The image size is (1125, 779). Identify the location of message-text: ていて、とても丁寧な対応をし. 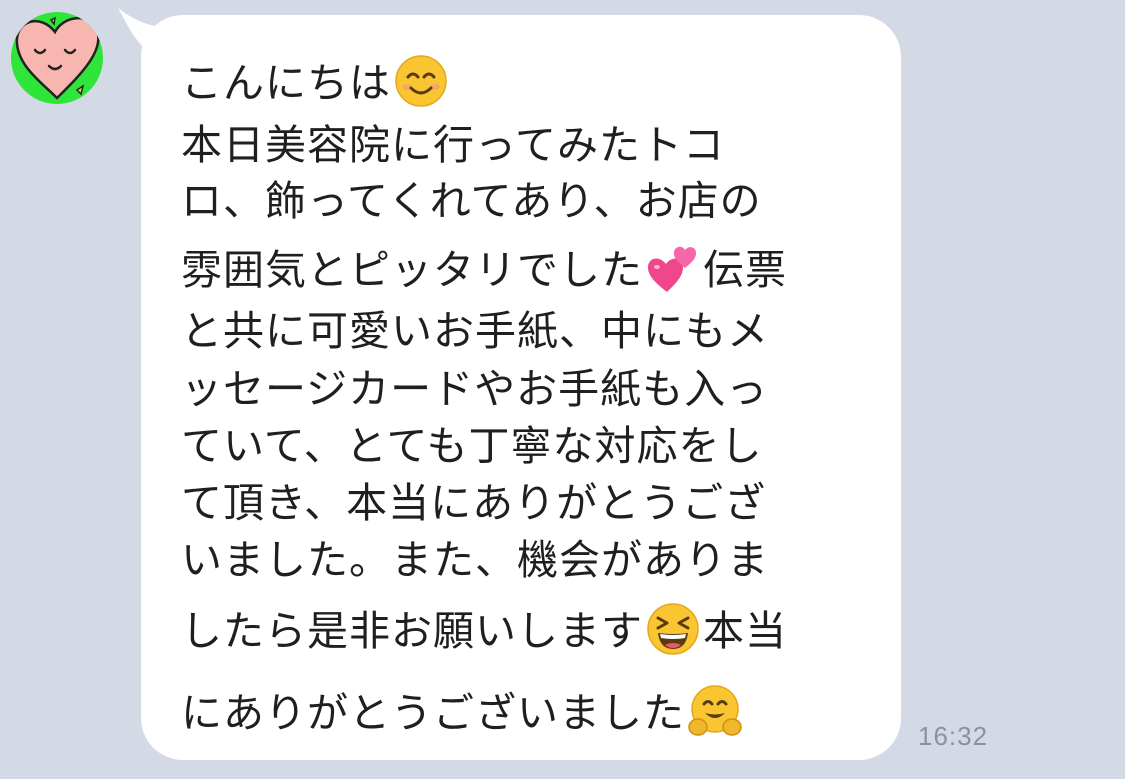
(472, 446).